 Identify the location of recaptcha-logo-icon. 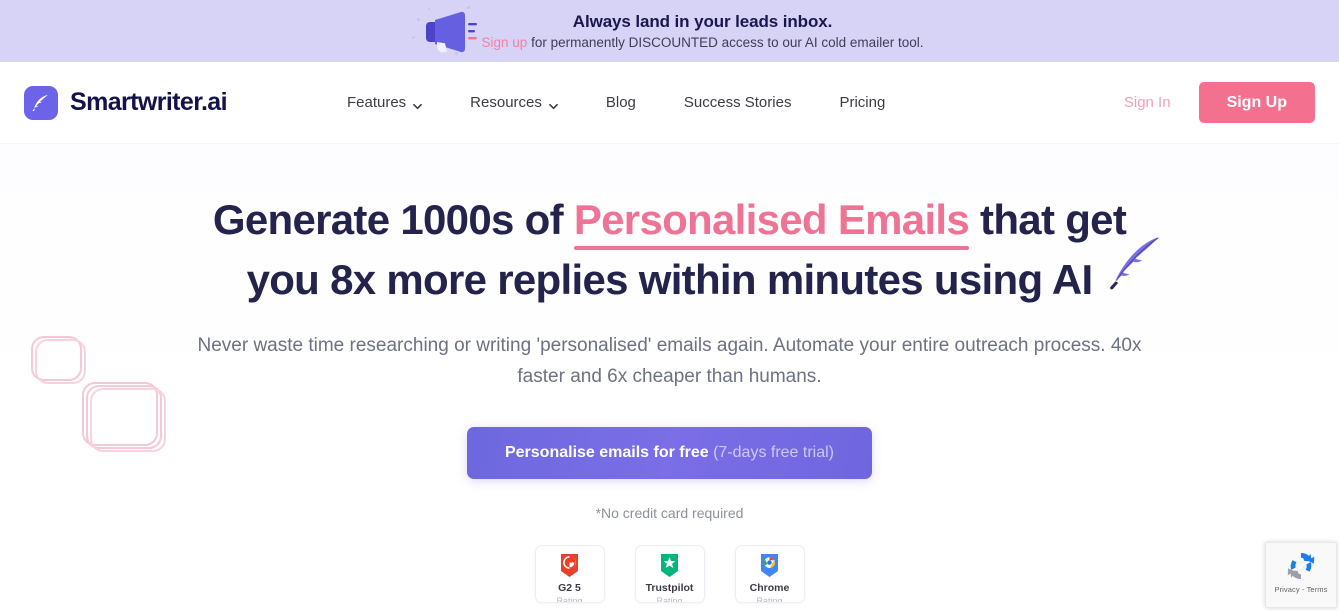
(1301, 566).